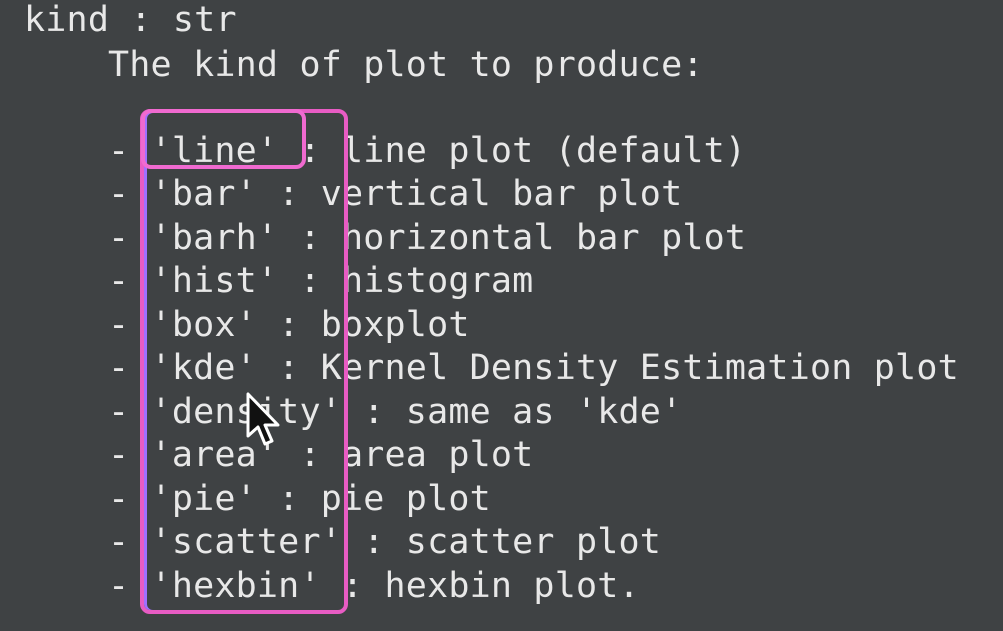 This screenshot has height=631, width=1003. What do you see at coordinates (406, 65) in the screenshot?
I see `param-description: The kind of plot to produce:` at bounding box center [406, 65].